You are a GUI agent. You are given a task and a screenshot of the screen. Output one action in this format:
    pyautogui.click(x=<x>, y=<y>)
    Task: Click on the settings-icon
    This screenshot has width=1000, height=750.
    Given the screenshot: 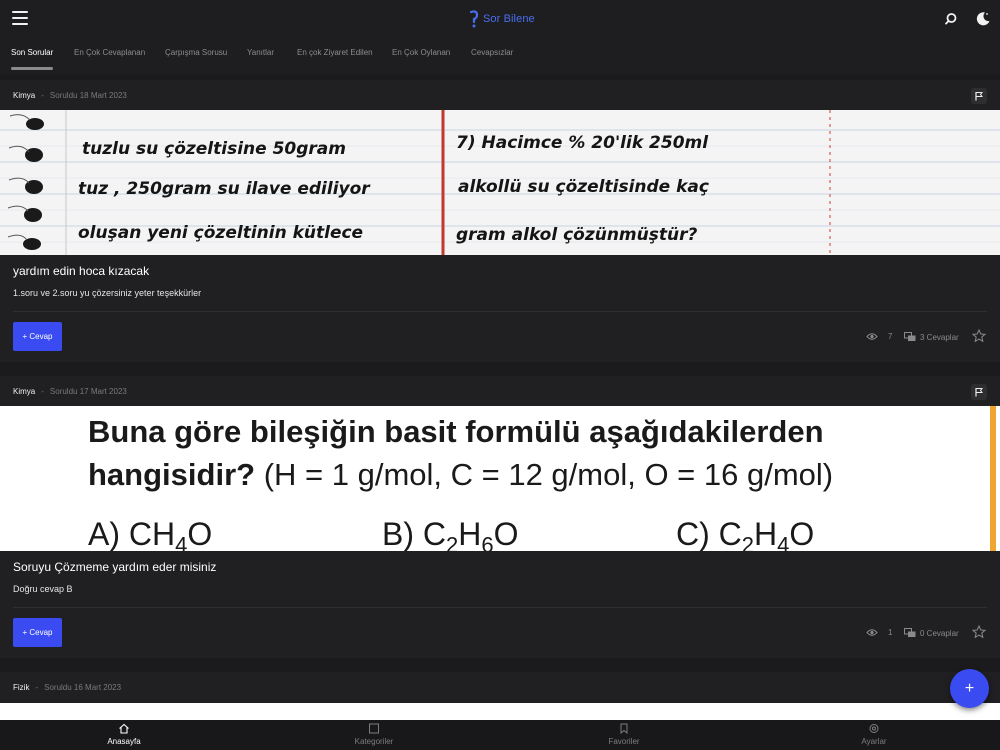 What is the action you would take?
    pyautogui.click(x=874, y=728)
    